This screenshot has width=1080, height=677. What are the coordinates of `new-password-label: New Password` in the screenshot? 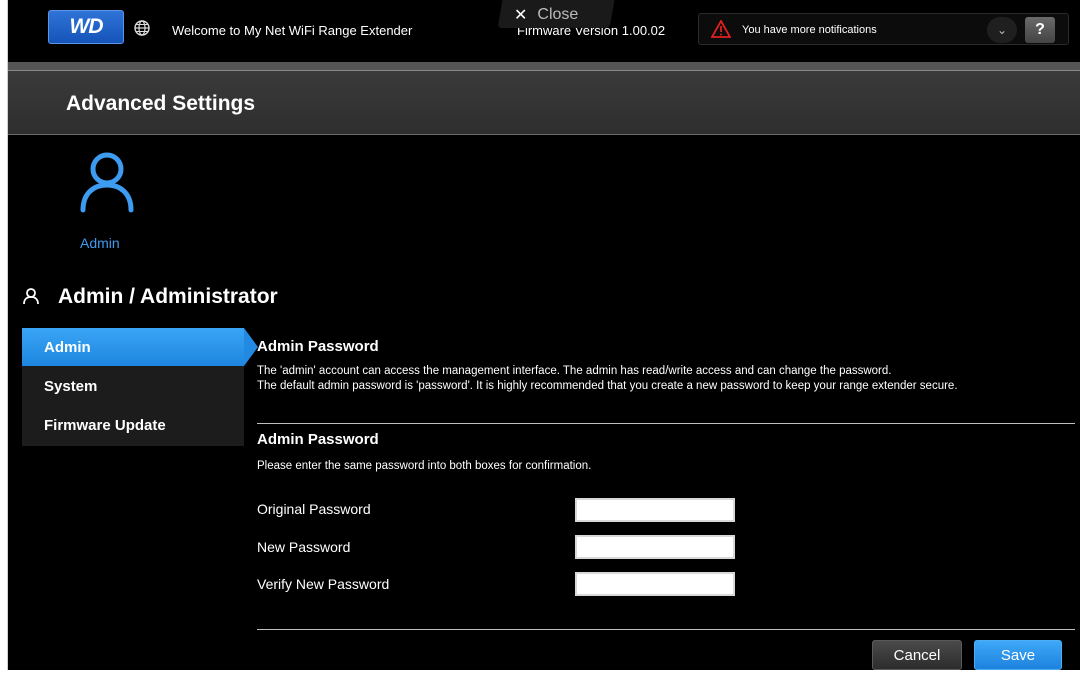 It's located at (304, 547).